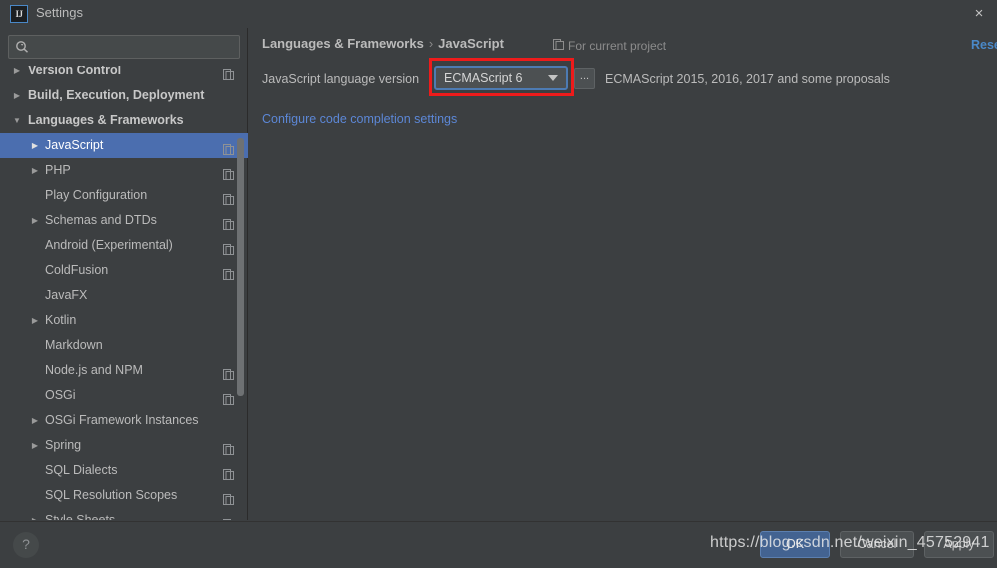 This screenshot has height=568, width=997. What do you see at coordinates (19, 14) in the screenshot?
I see `intellij-logo-icon: IJ` at bounding box center [19, 14].